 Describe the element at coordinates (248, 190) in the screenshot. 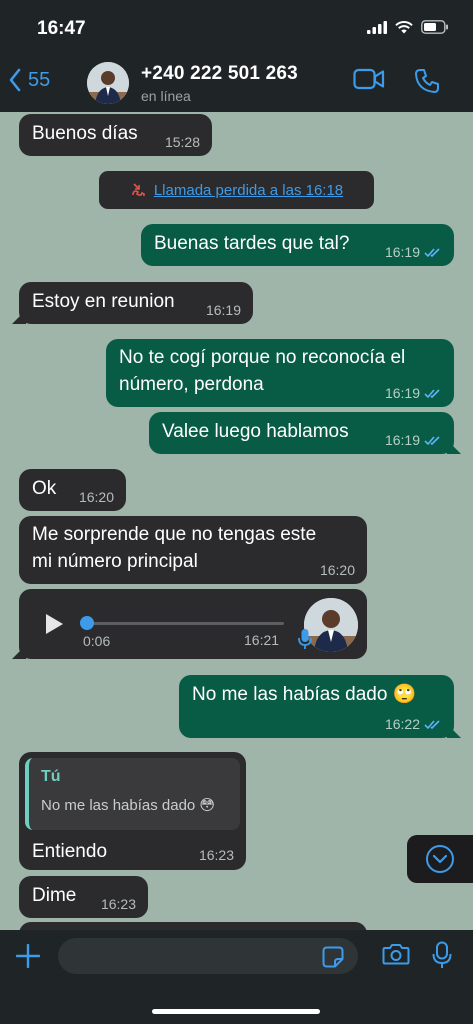

I see `missed-call-text: Llamada perdida a las 16:18` at that location.